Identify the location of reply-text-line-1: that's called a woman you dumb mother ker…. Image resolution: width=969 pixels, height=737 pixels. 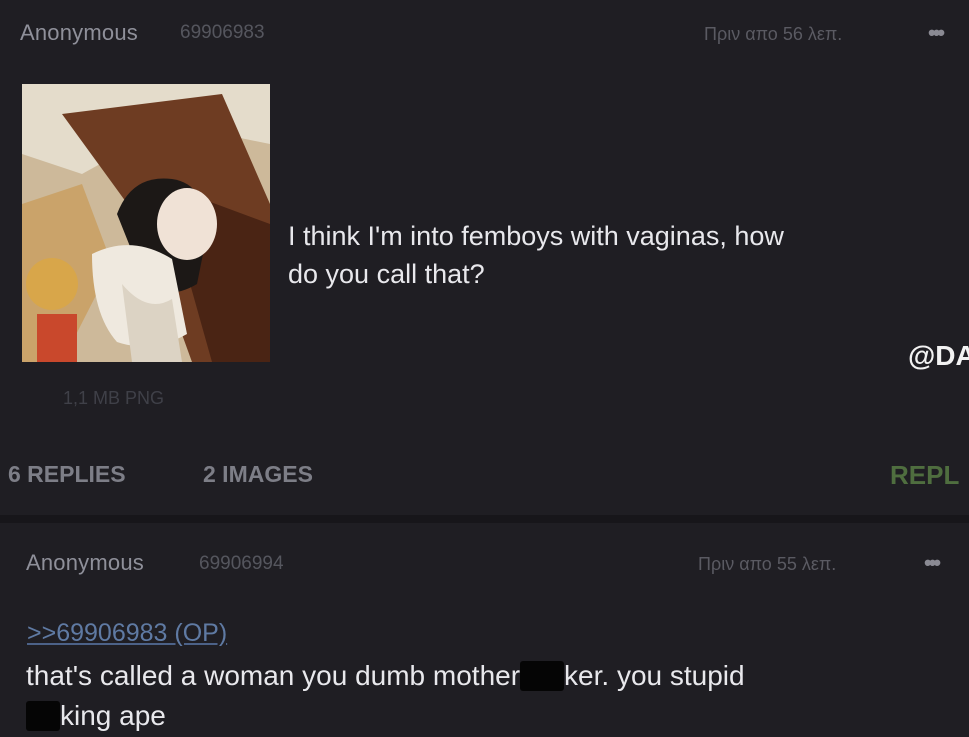
(385, 676).